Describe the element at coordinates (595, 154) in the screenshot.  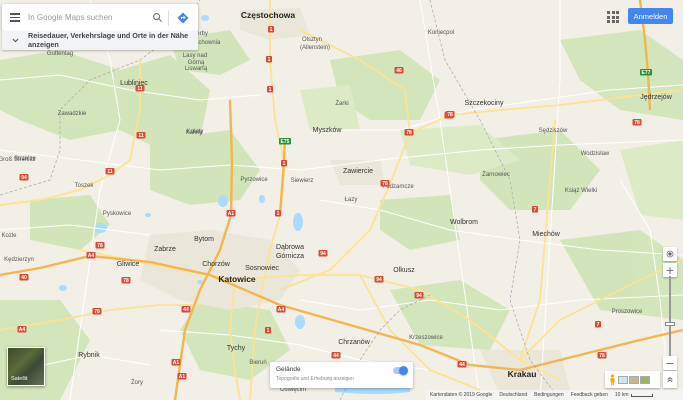
I see `place-label: Wodzisław` at that location.